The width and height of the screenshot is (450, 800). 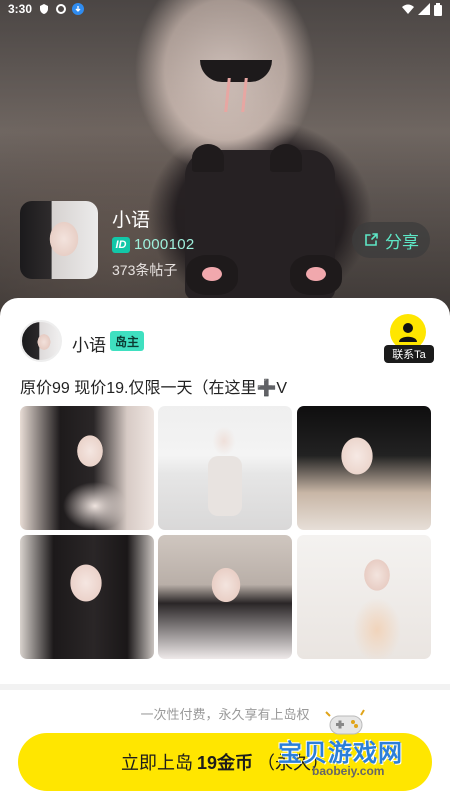 I want to click on contact-label: 联系Ta, so click(x=409, y=354).